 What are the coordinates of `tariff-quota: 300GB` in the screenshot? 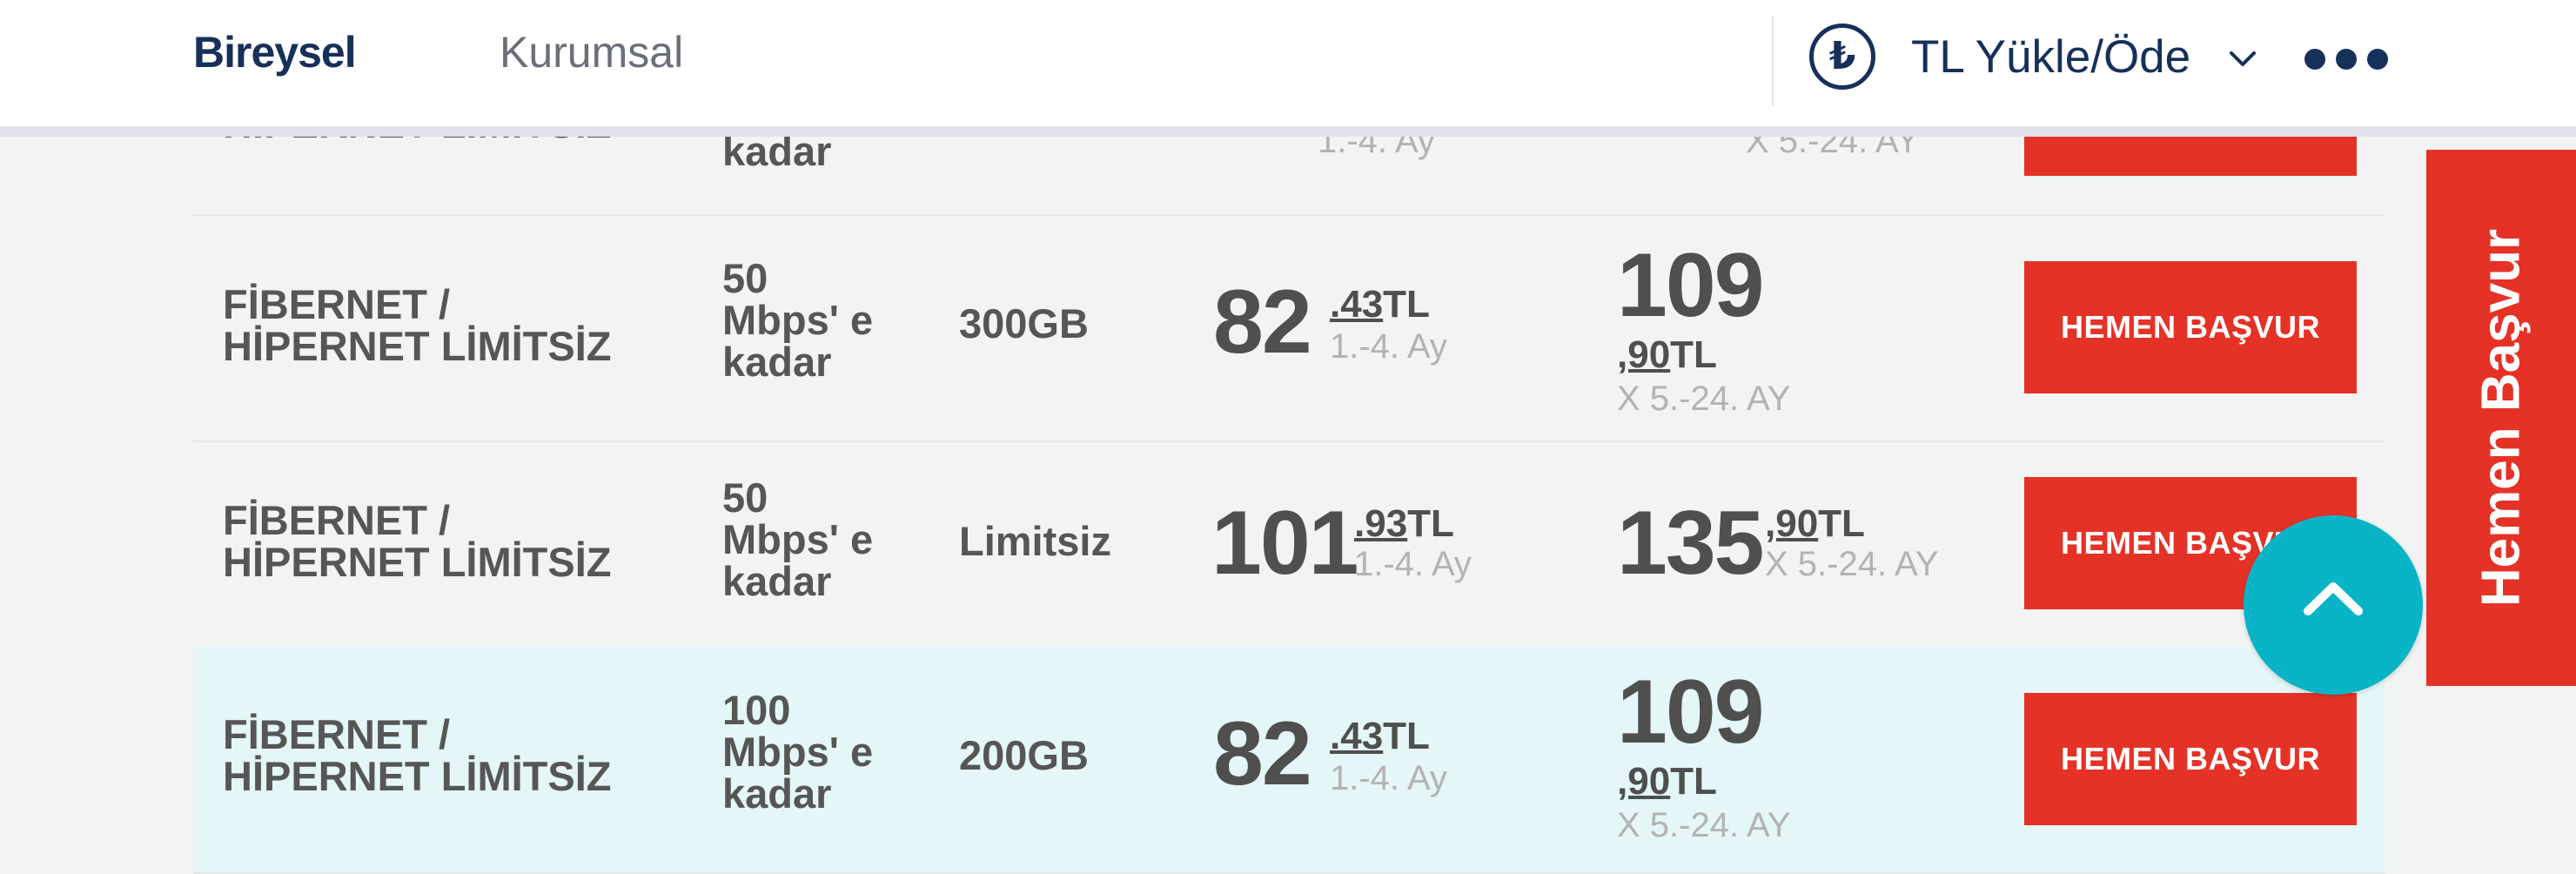 It's located at (1024, 323).